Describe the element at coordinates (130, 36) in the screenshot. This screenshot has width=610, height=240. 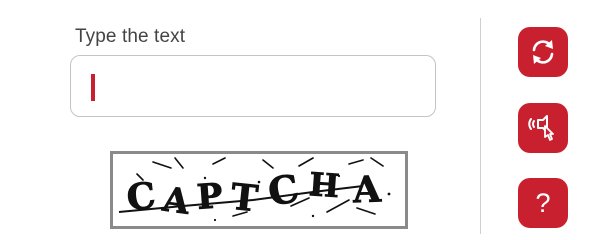
I see `input-label: Type the text` at that location.